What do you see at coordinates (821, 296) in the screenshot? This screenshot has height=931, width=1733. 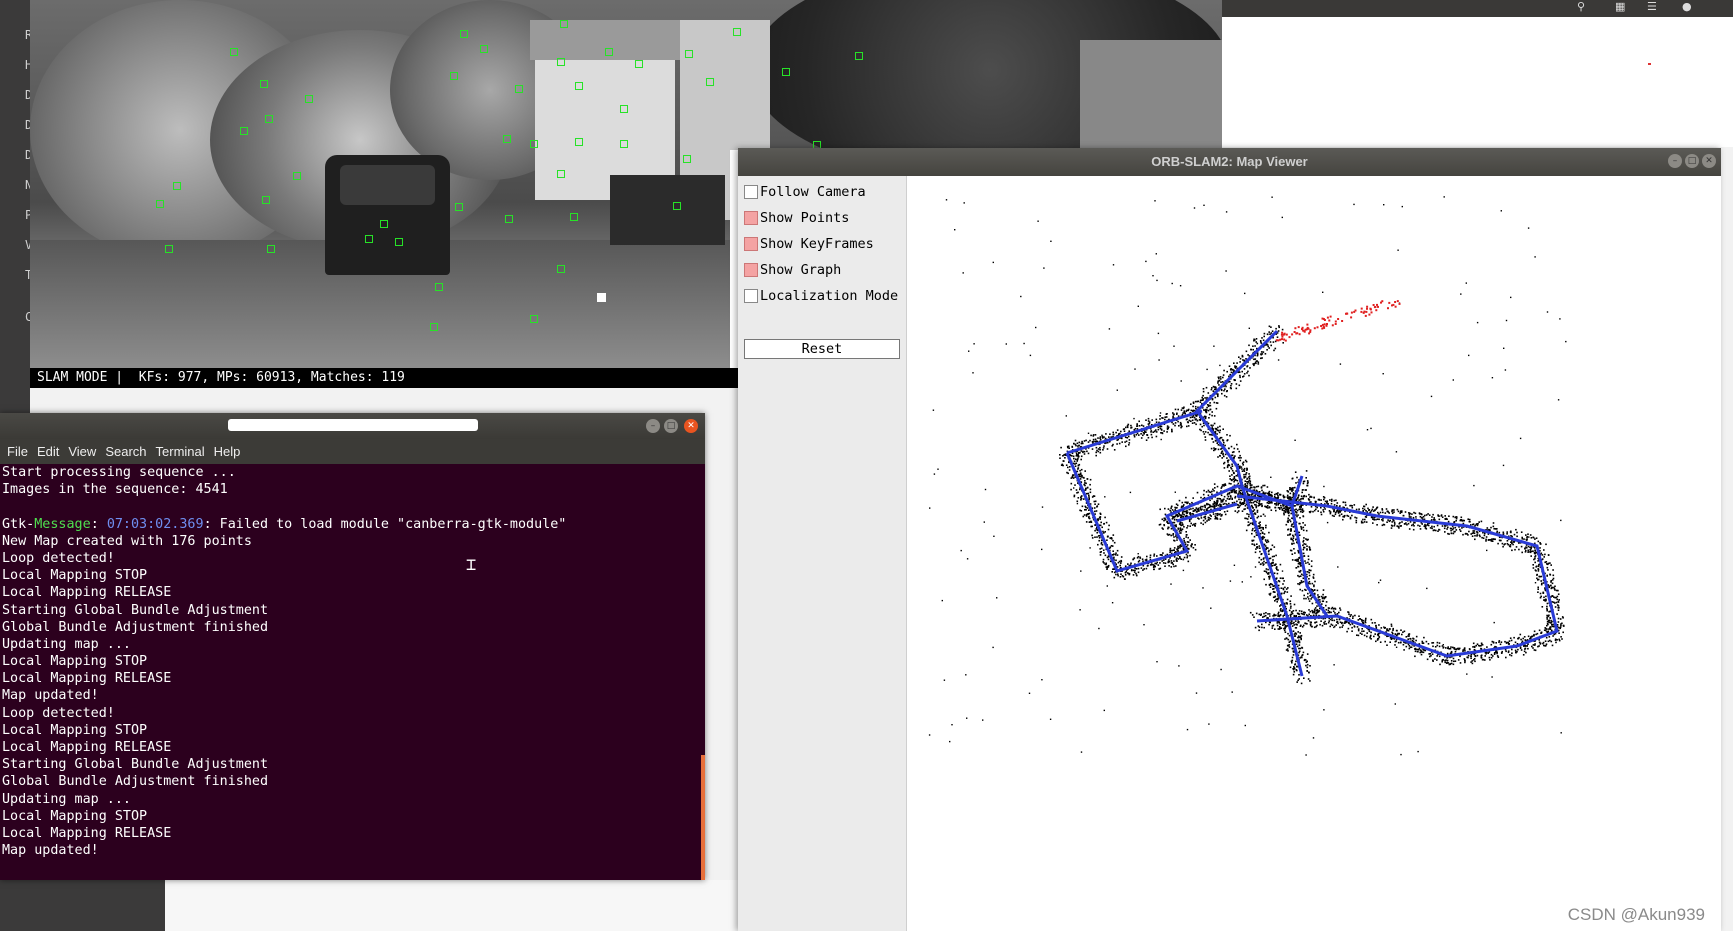 I see `option-localization-mode: Localization Mode` at bounding box center [821, 296].